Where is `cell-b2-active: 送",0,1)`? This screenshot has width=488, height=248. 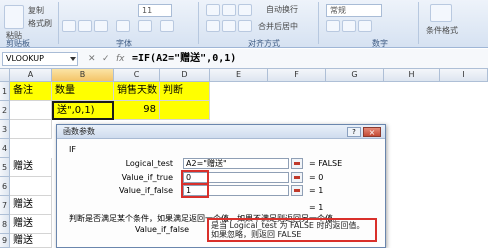
cell-b2-active: 送",0,1) is located at coordinates (83, 110).